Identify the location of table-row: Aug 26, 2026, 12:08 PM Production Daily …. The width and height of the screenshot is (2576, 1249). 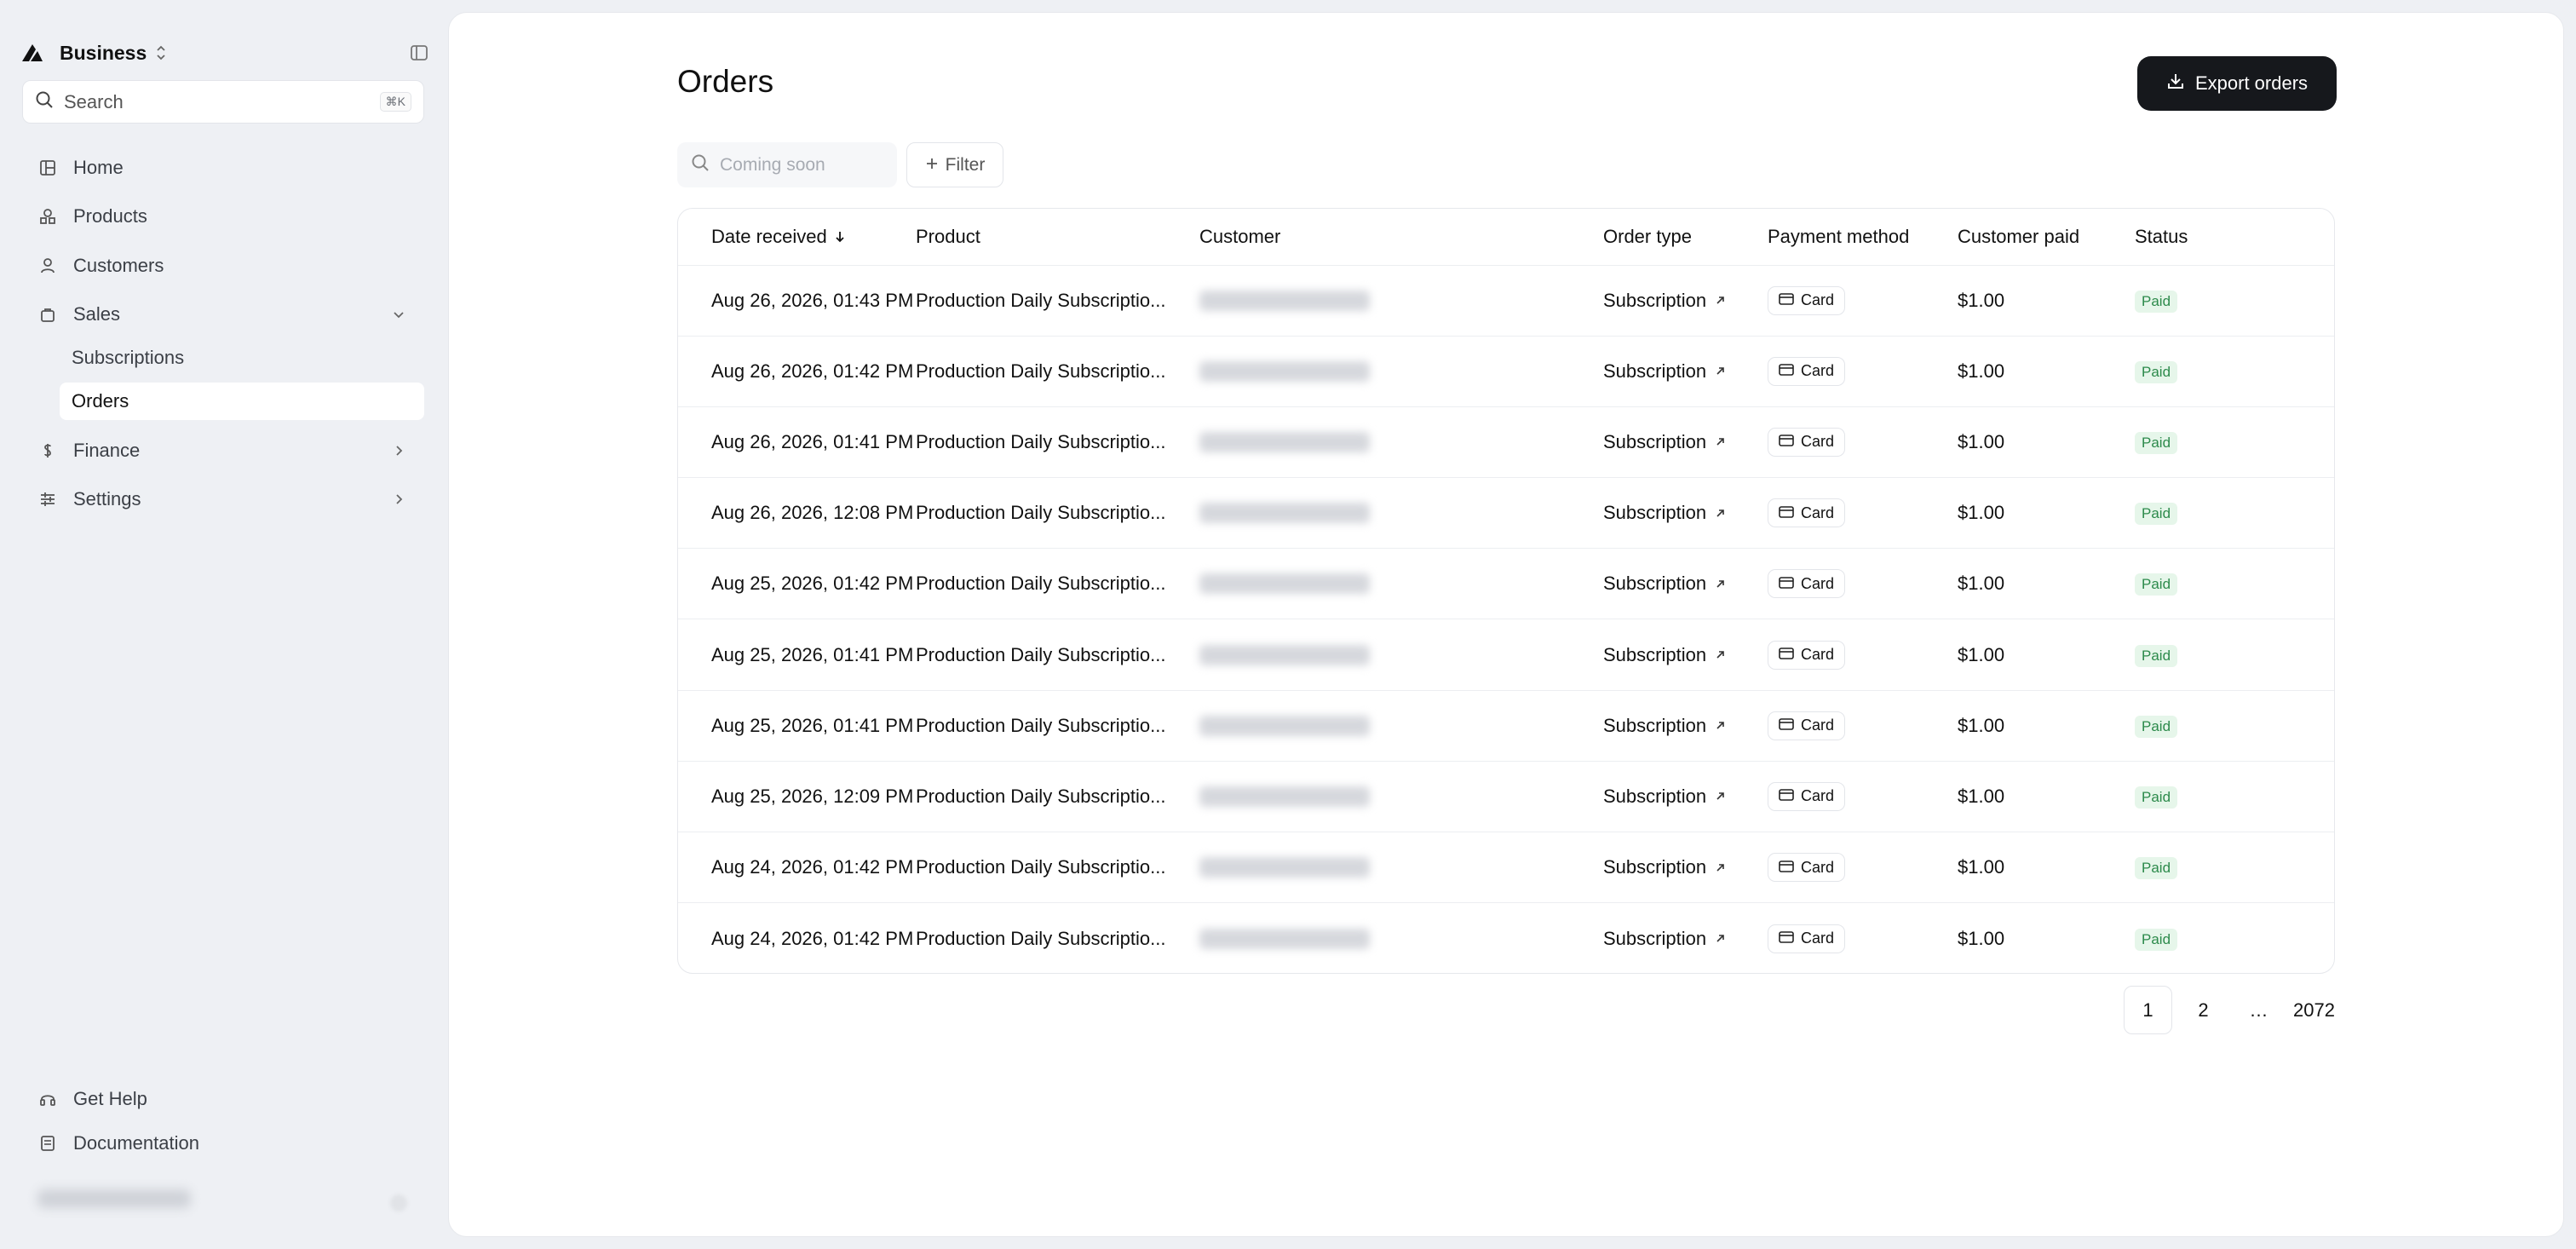
(1506, 513).